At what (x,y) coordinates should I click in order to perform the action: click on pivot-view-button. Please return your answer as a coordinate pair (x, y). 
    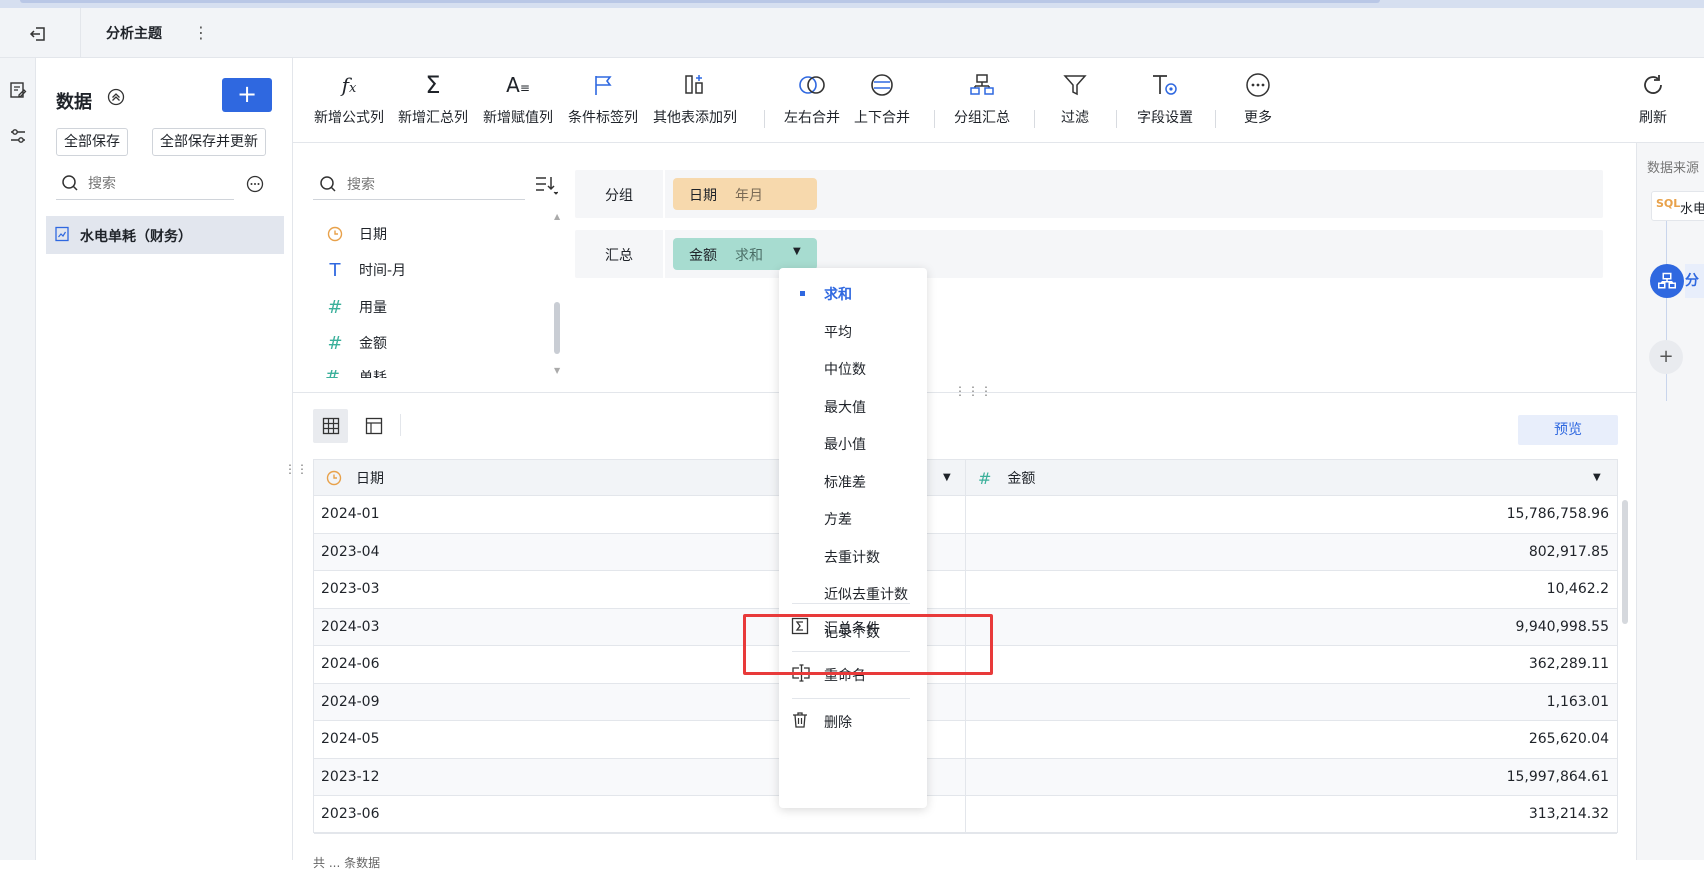
    Looking at the image, I should click on (373, 426).